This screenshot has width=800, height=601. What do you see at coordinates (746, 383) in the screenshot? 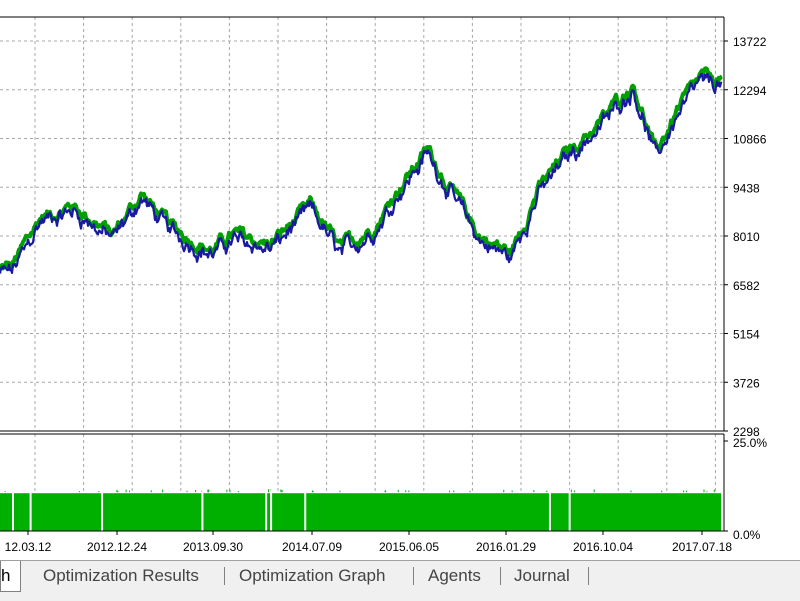
I see `y-tick-label: 3726` at bounding box center [746, 383].